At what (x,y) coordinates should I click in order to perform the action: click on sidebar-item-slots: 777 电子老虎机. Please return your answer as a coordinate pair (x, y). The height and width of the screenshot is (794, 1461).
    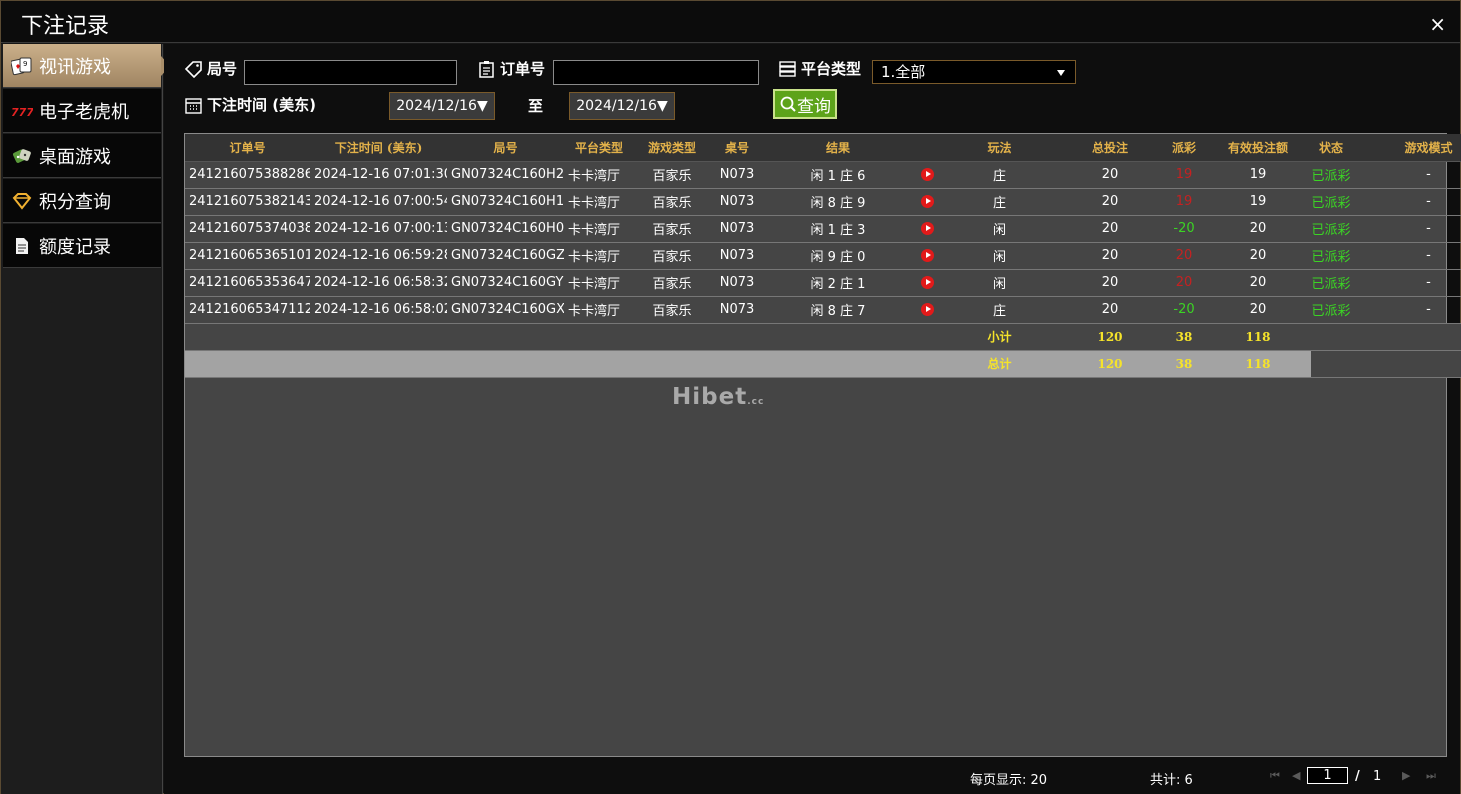
    Looking at the image, I should click on (82, 111).